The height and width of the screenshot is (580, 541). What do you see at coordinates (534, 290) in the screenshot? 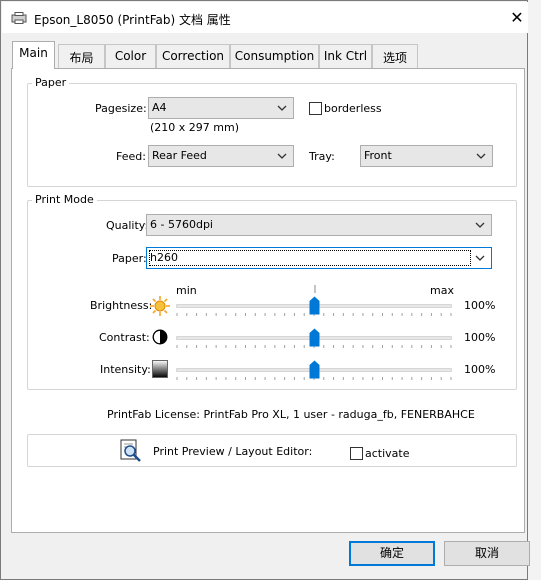
I see `background-window-strip` at bounding box center [534, 290].